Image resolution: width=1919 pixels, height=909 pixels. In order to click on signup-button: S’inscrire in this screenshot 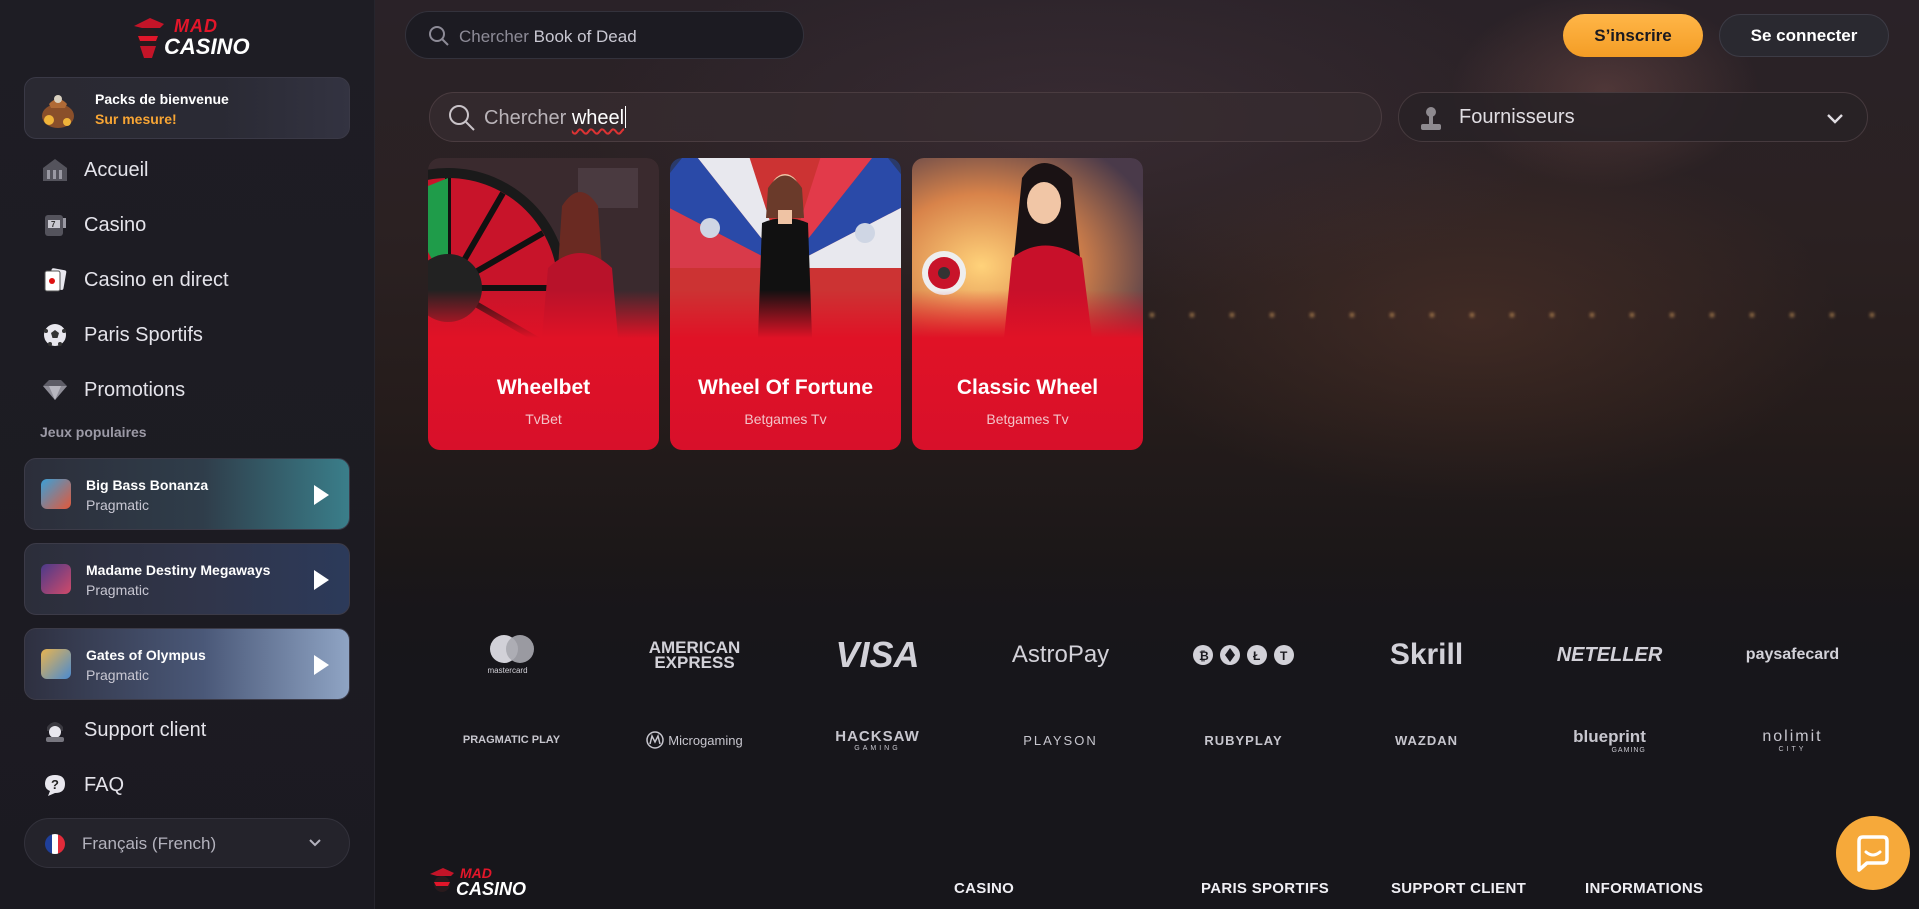, I will do `click(1633, 35)`.